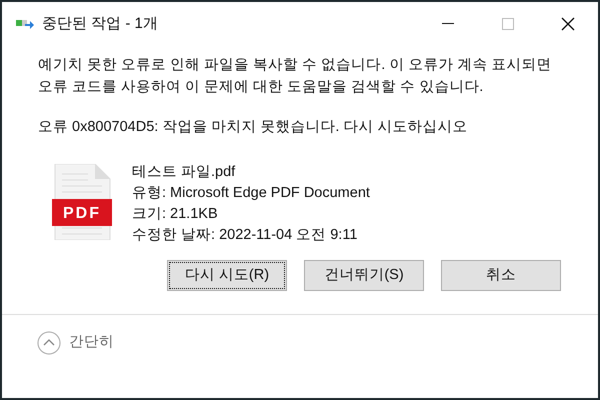  I want to click on chevron-up-icon, so click(49, 342).